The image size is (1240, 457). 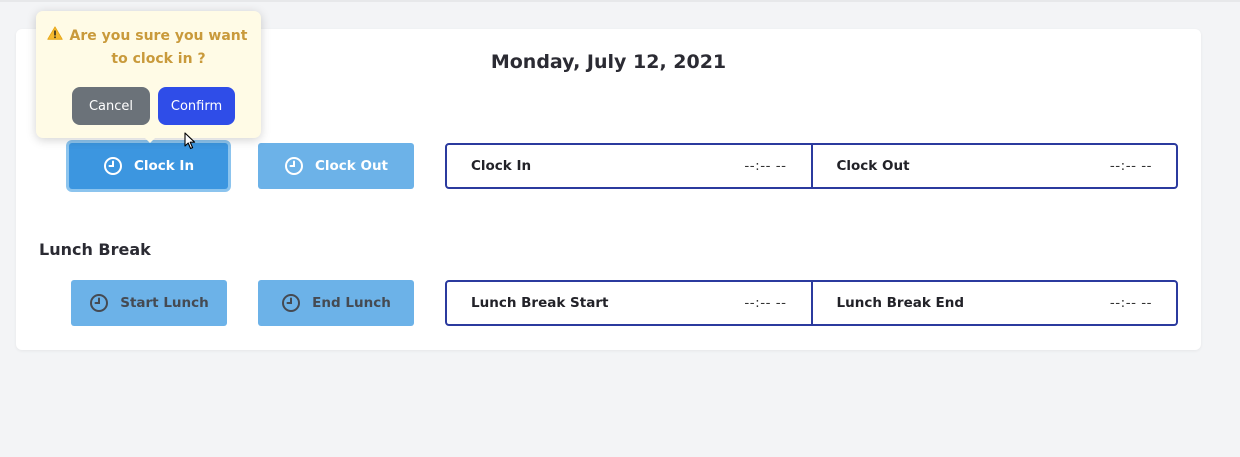 I want to click on lunch-end-time-value: --:-- --, so click(x=1130, y=303).